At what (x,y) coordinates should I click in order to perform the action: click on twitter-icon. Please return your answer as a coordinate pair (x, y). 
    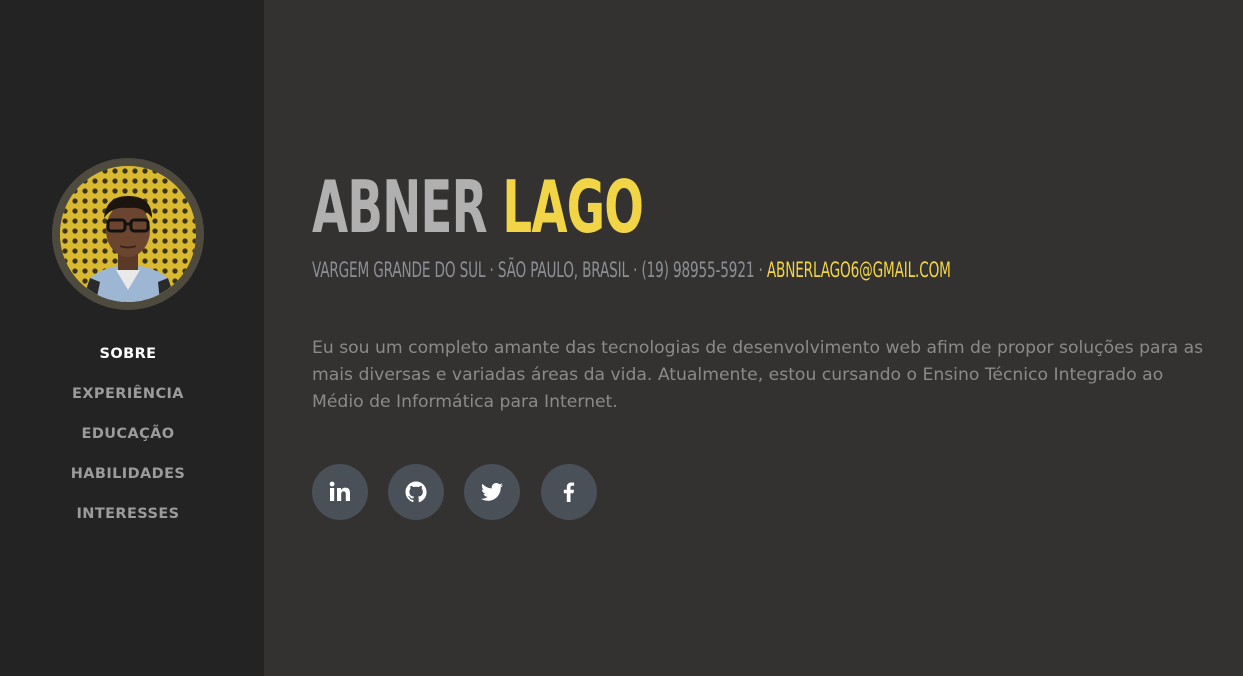
    Looking at the image, I should click on (492, 492).